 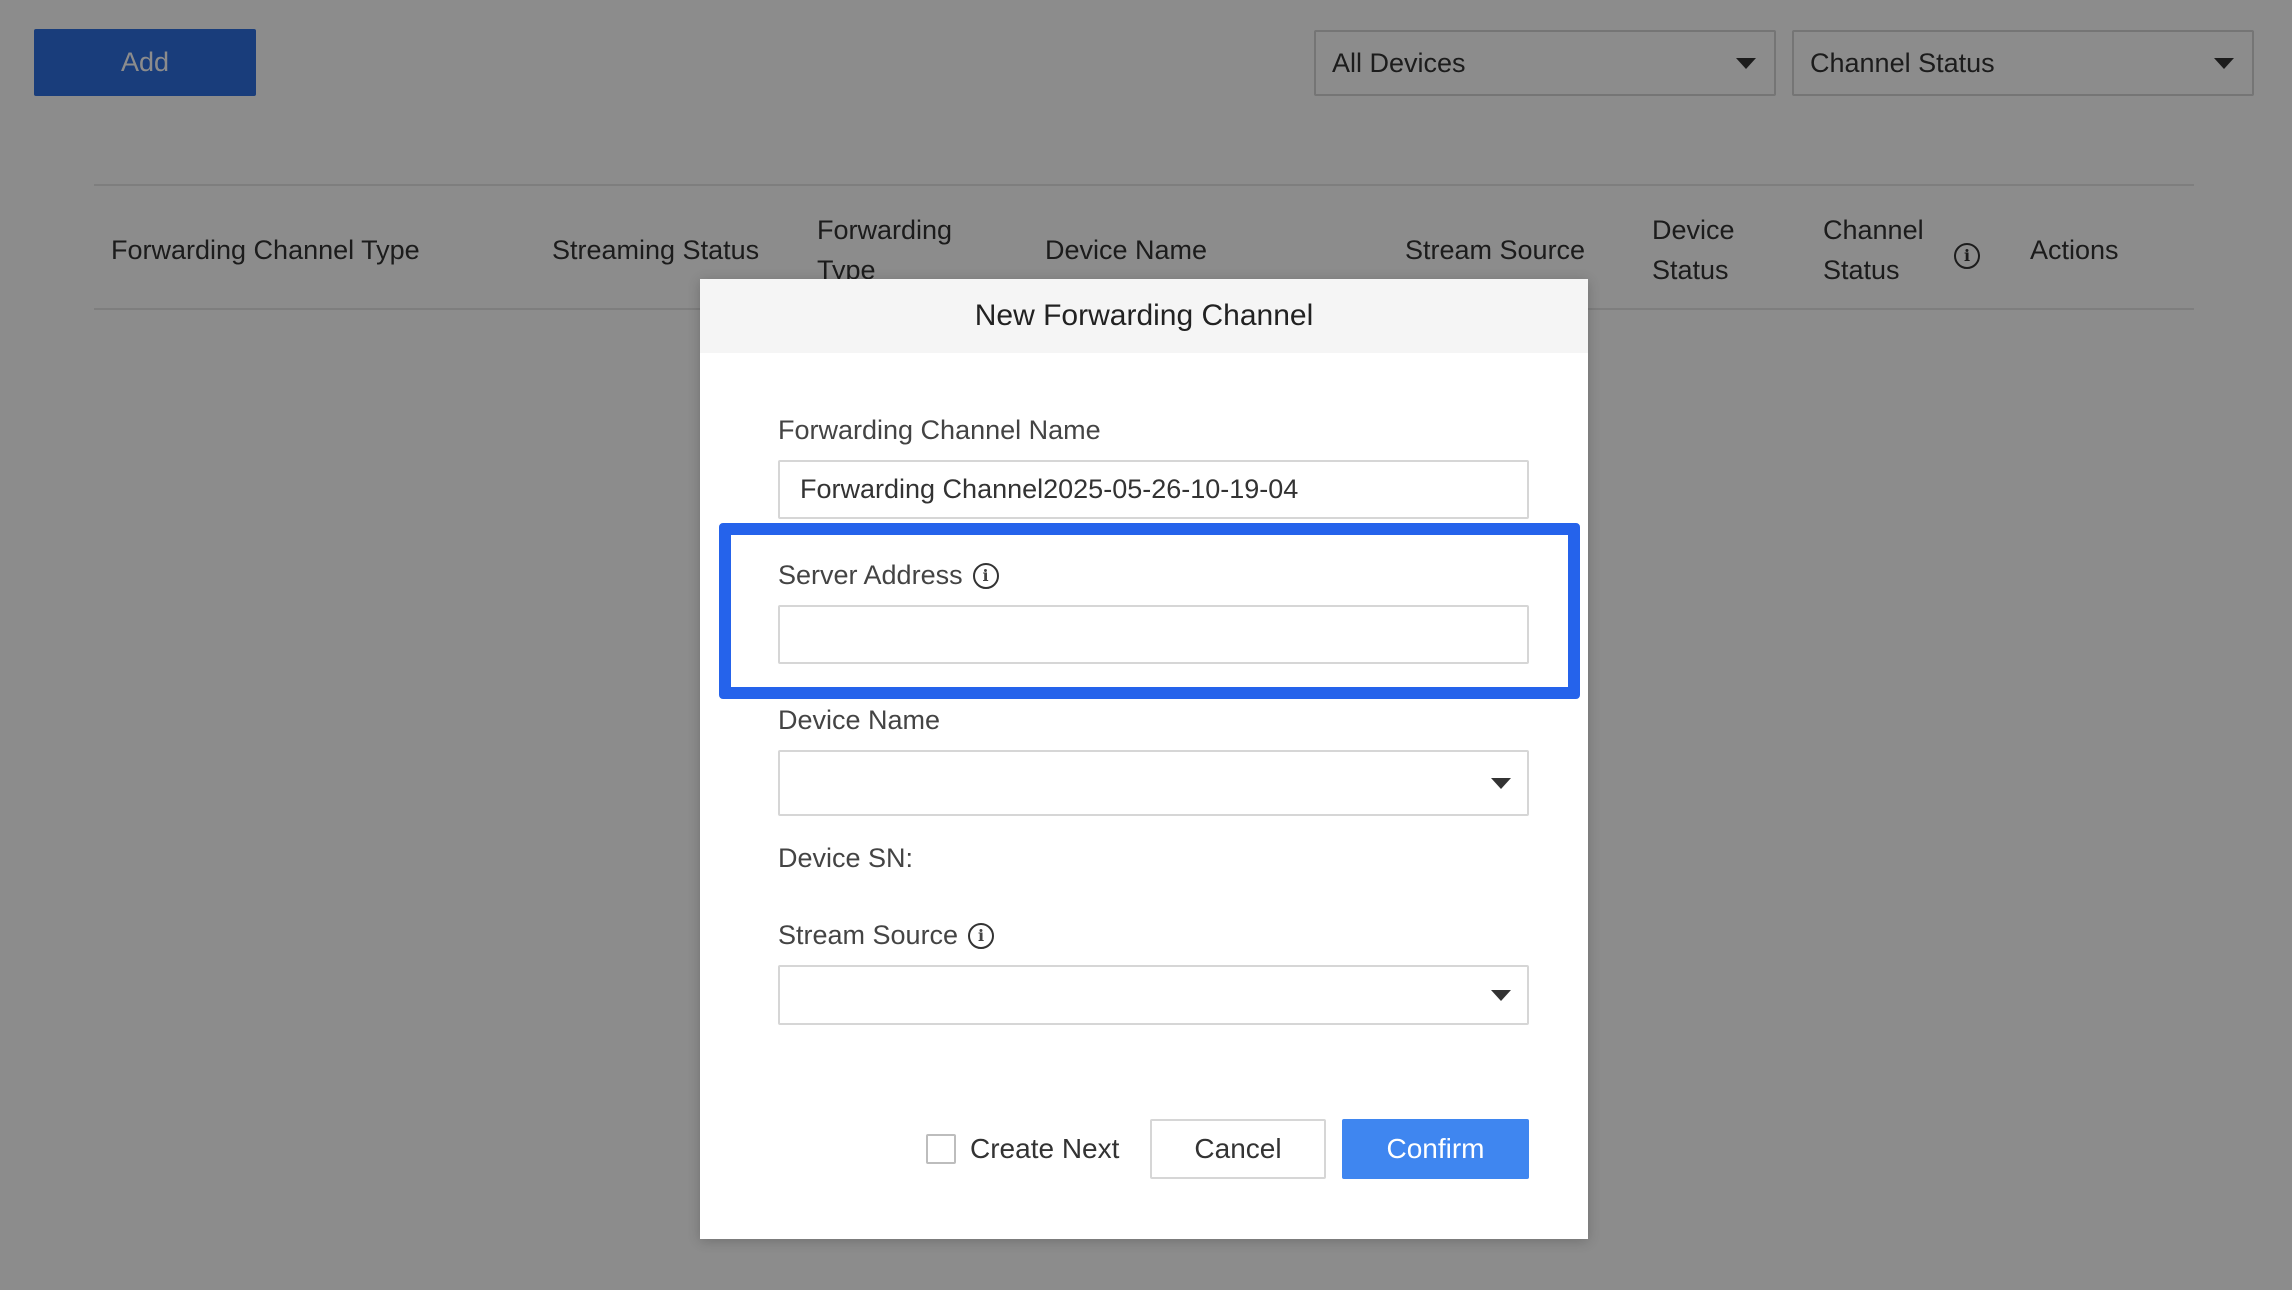 I want to click on create-next-label: Create Next, so click(x=1045, y=1148).